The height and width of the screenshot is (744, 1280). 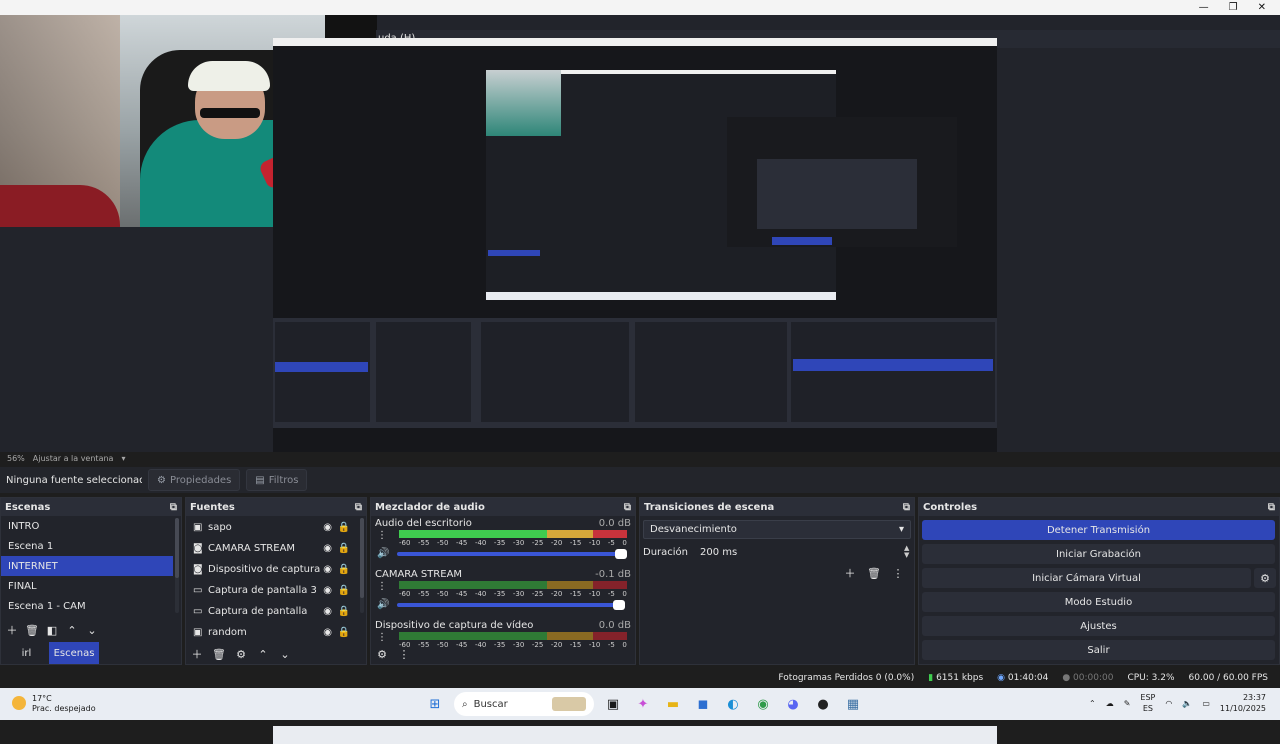 I want to click on scene-item: FINAL, so click(x=87, y=586).